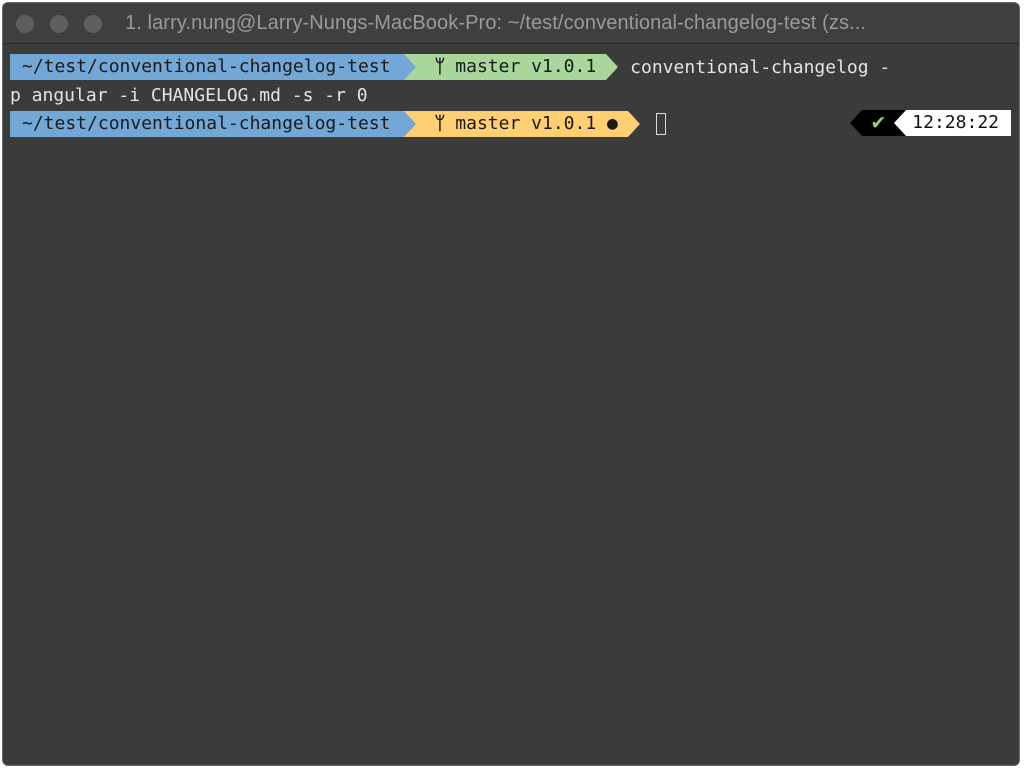 The height and width of the screenshot is (770, 1024). I want to click on git-branch-label: master v1.0.1, so click(526, 66).